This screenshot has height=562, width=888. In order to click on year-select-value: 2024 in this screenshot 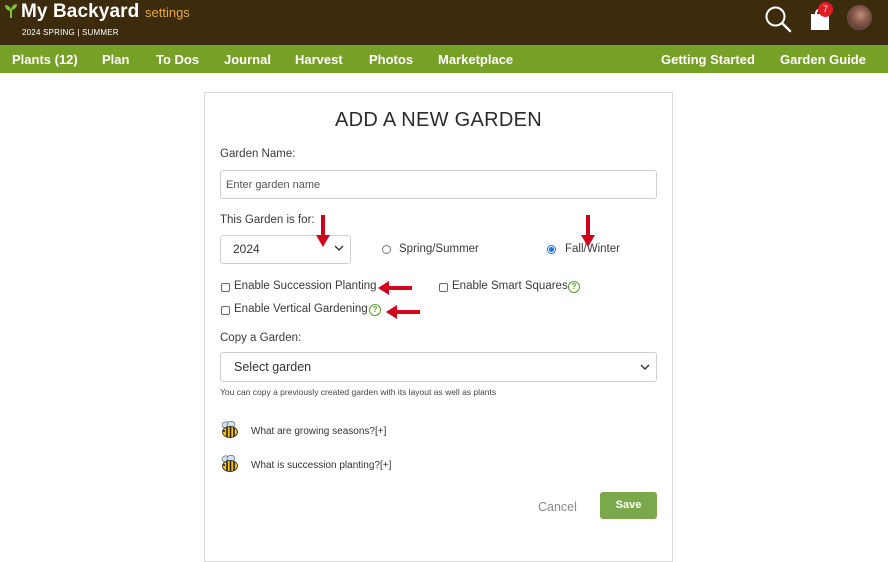, I will do `click(246, 249)`.